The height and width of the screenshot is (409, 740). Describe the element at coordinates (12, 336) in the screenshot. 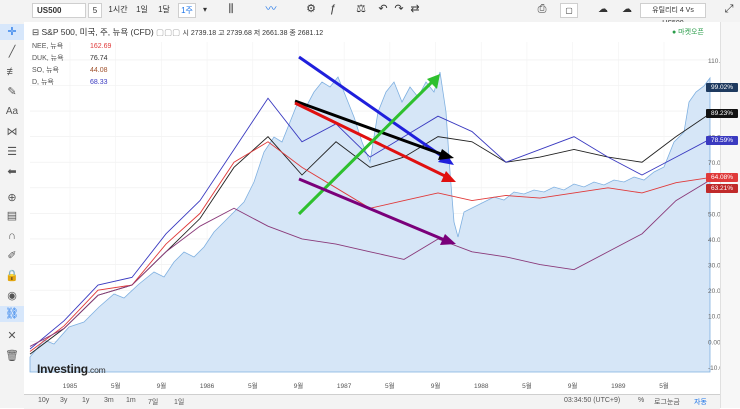

I see `remove-drawings-icon: ✕` at that location.